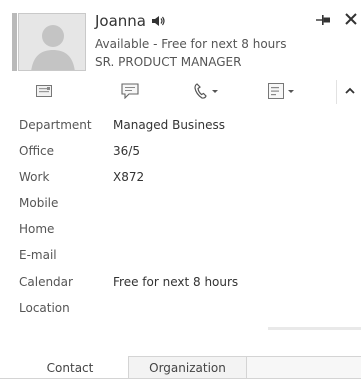 The height and width of the screenshot is (379, 361). I want to click on avatar, so click(52, 42).